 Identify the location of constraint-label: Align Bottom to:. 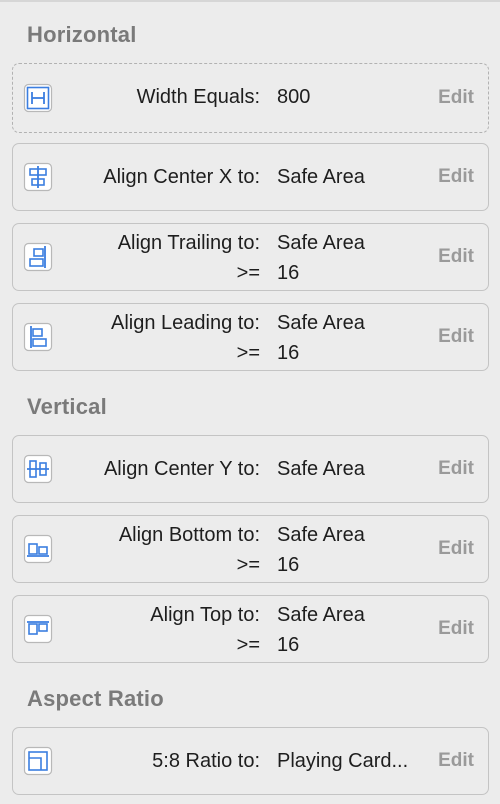
(189, 535).